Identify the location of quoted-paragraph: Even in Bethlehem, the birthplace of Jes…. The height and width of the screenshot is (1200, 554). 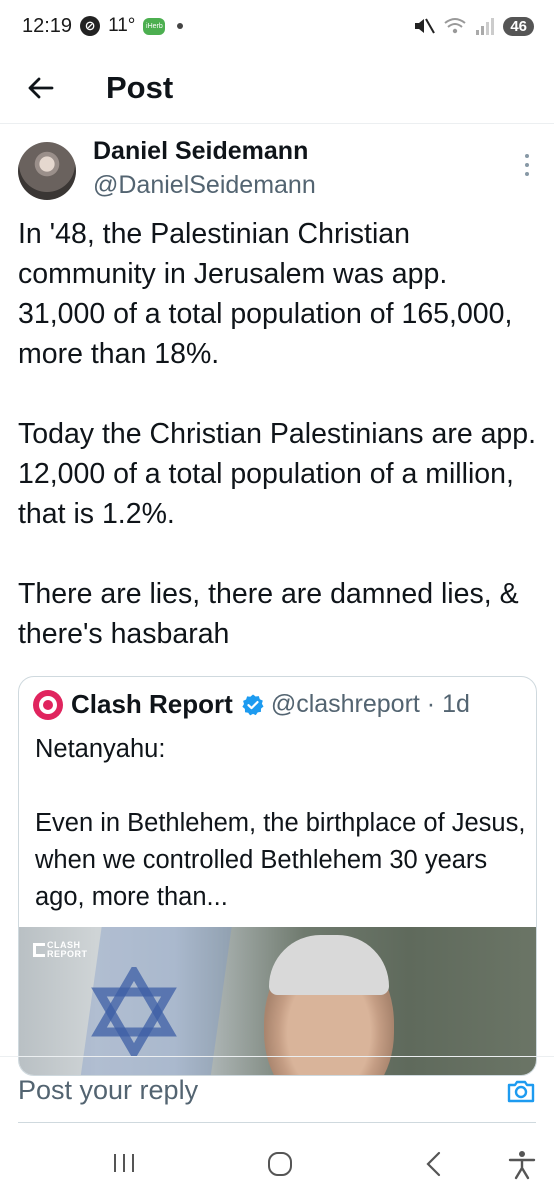
(280, 860).